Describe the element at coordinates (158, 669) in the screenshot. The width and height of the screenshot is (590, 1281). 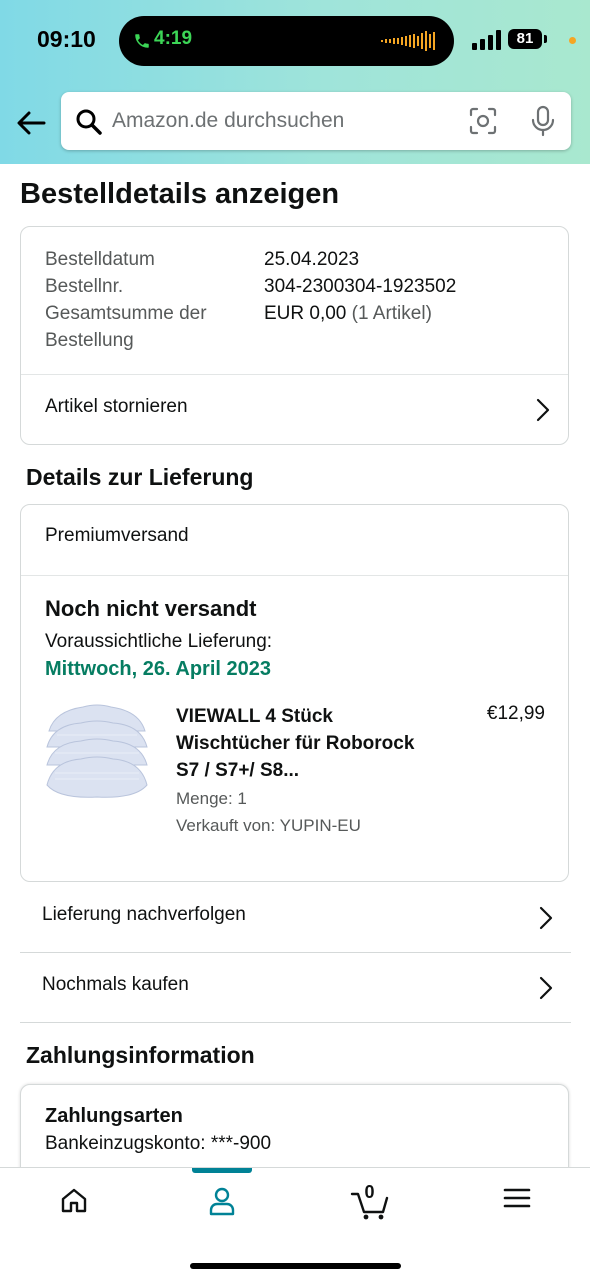
I see `expected-delivery-date: Mittwoch, 26. April 2023` at that location.